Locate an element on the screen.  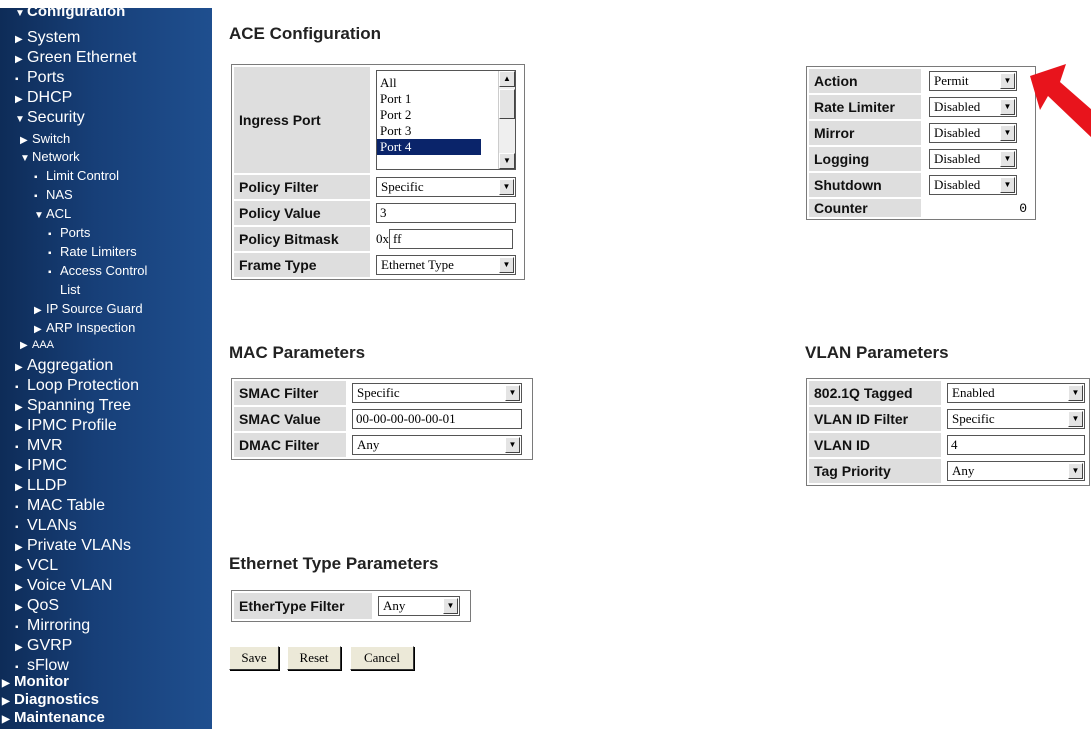
ingress-port-scrollbar: ▲ ▼ is located at coordinates (506, 120).